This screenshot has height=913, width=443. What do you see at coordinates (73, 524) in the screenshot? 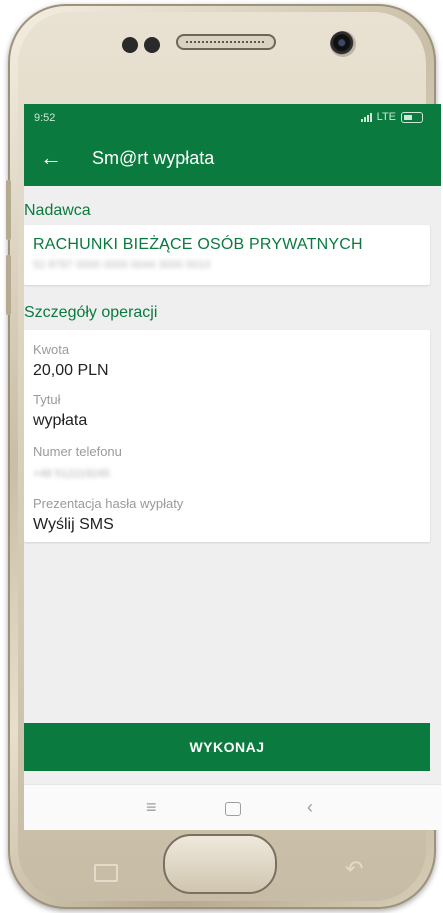
I see `password-presentation-value: Wyślij SMS` at bounding box center [73, 524].